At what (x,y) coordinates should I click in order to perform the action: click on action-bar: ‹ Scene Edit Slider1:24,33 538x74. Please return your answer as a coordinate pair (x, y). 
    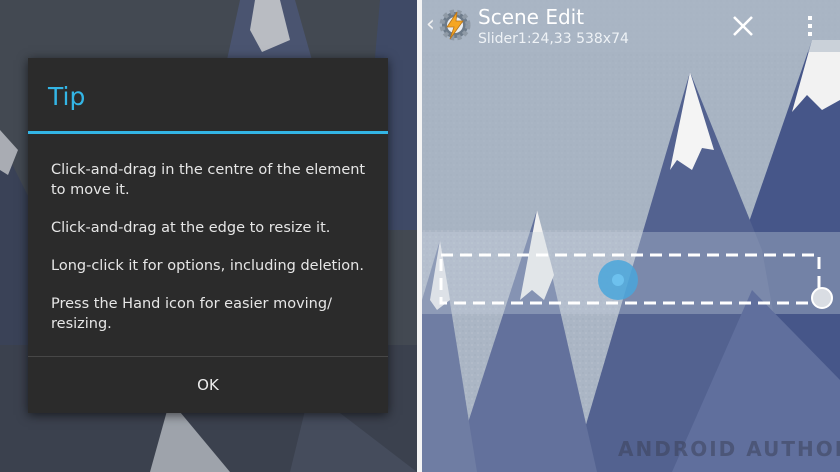
    Looking at the image, I should click on (631, 26).